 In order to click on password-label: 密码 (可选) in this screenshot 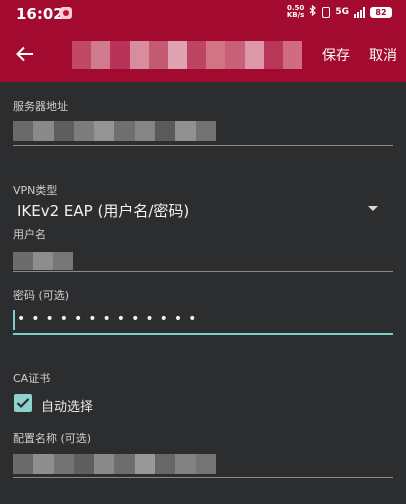, I will do `click(41, 295)`.